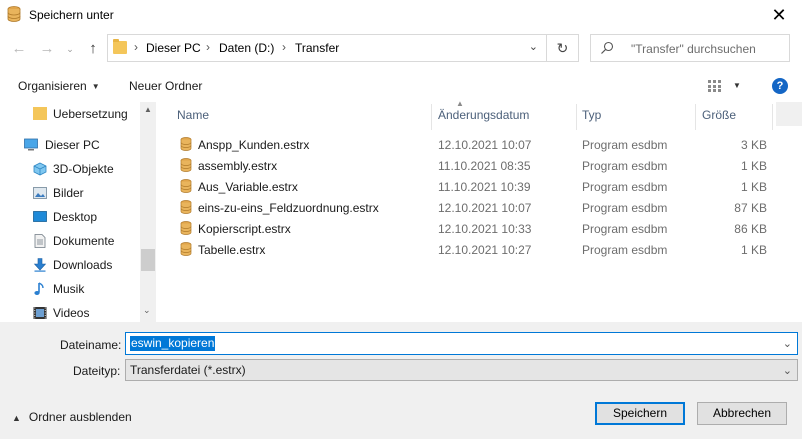 The height and width of the screenshot is (439, 802). Describe the element at coordinates (52, 86) in the screenshot. I see `organize-label: Organisieren` at that location.